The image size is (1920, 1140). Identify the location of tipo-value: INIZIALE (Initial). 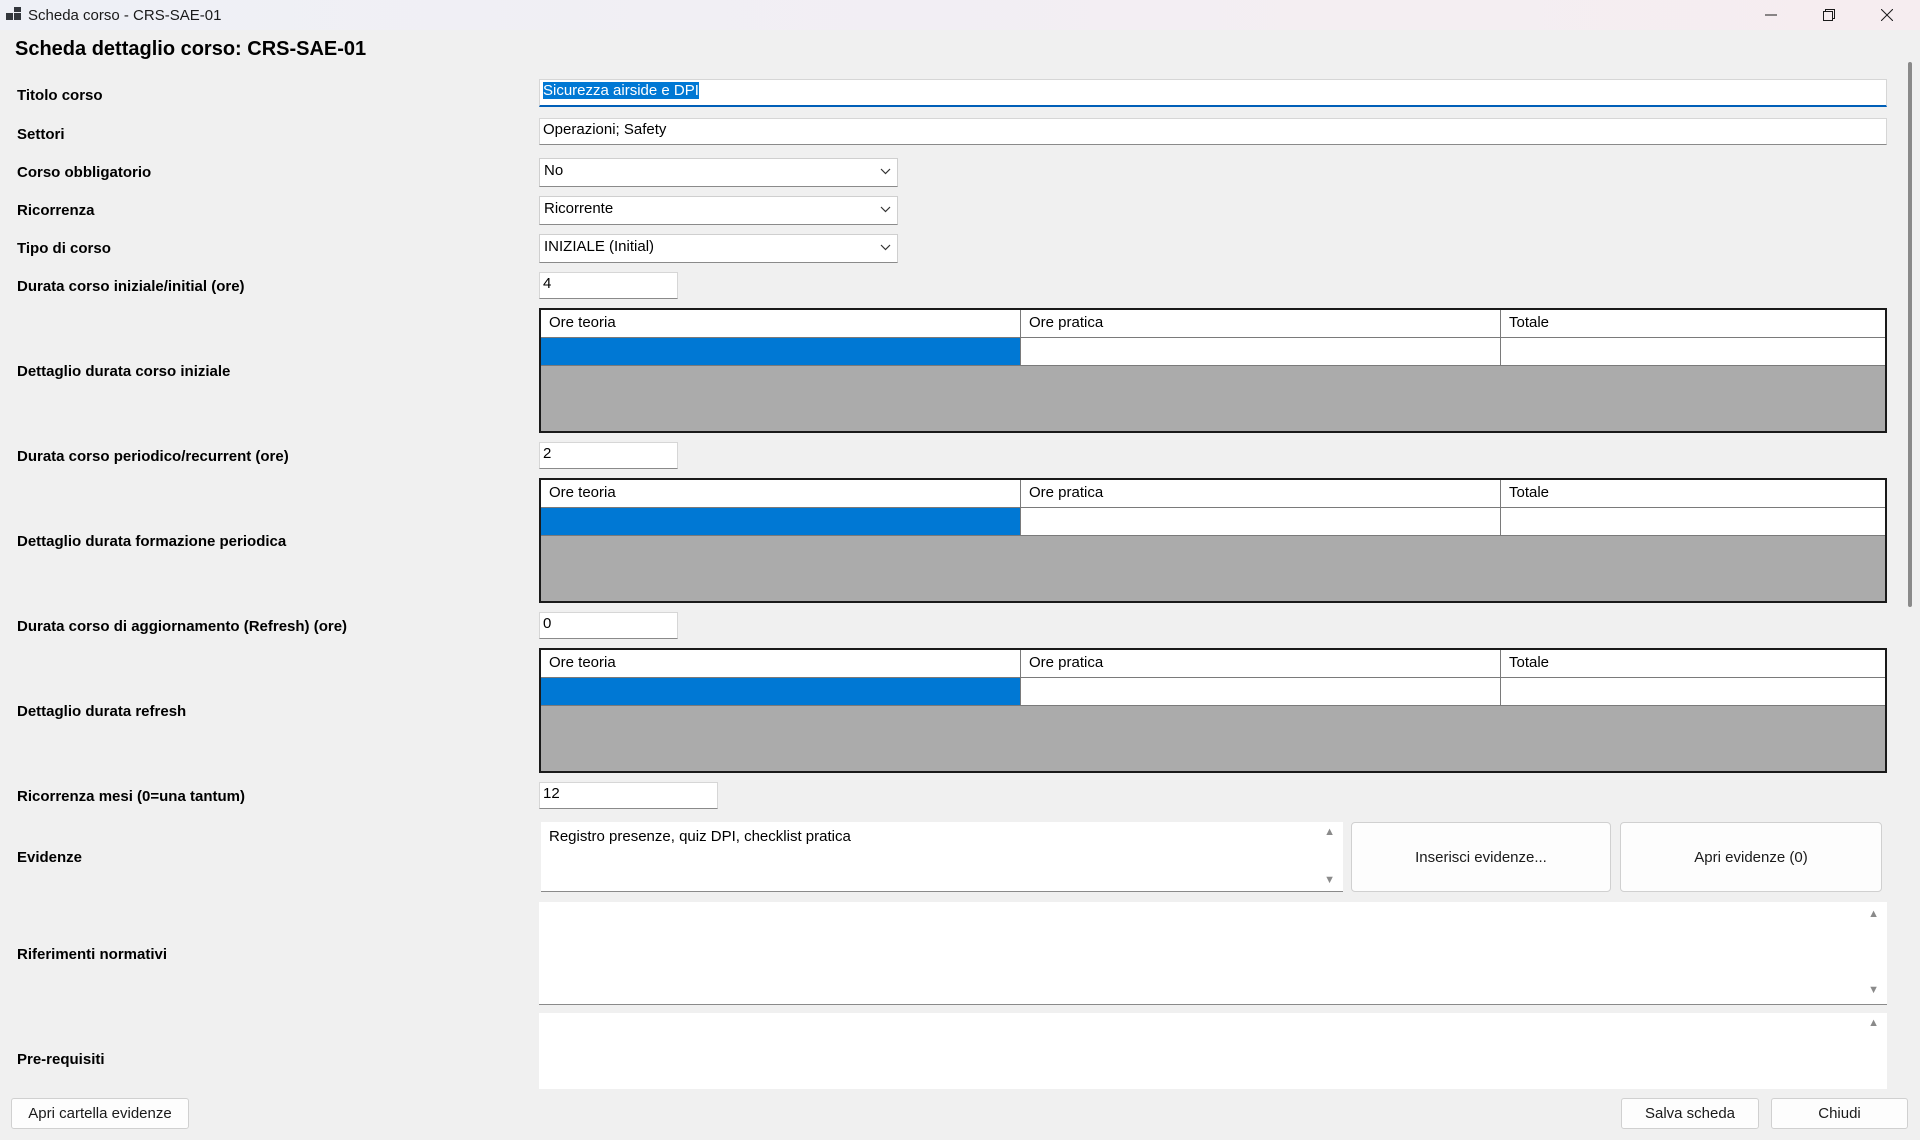
(599, 246).